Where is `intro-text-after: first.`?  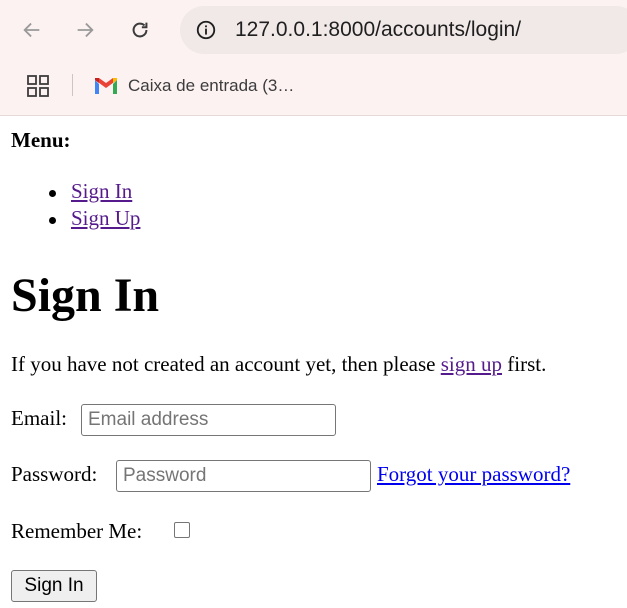
intro-text-after: first. is located at coordinates (524, 364).